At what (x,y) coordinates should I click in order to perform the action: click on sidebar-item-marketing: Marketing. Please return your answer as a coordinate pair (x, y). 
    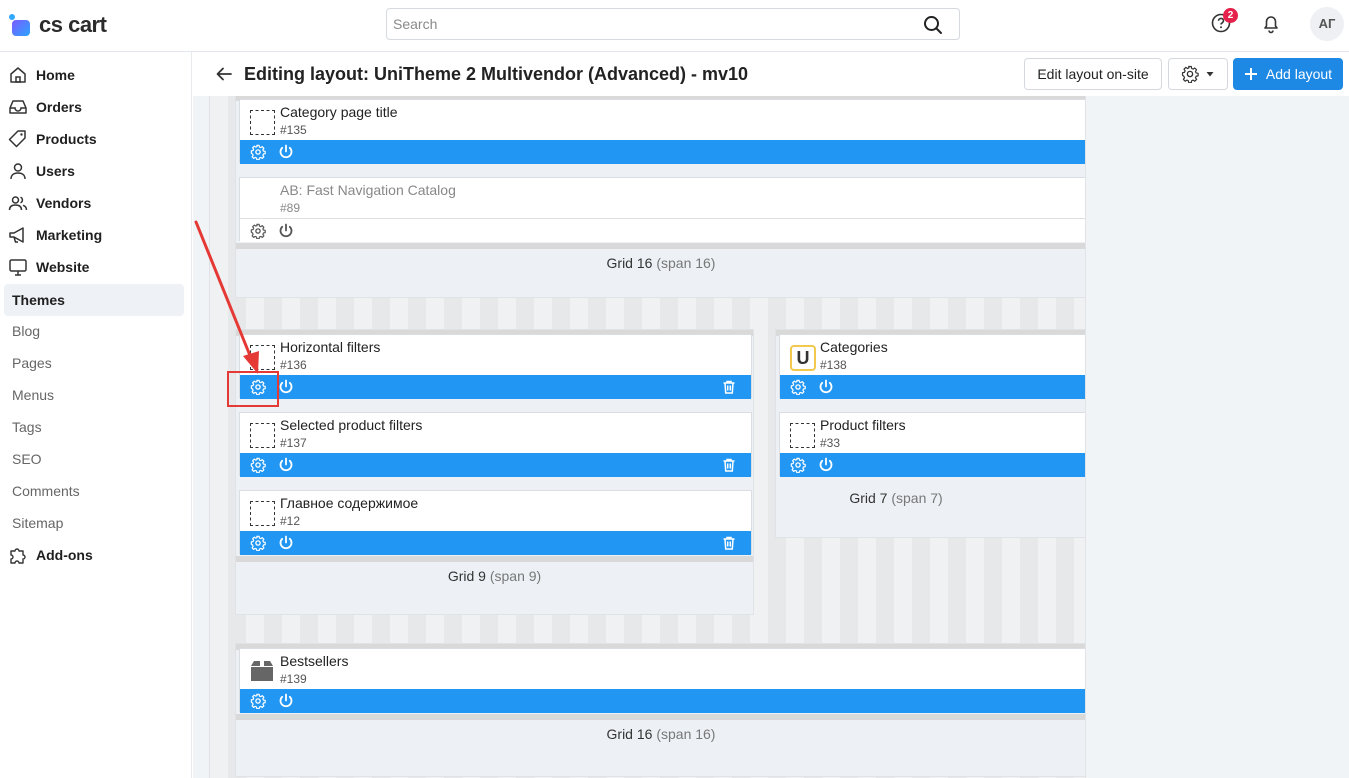
    Looking at the image, I should click on (96, 235).